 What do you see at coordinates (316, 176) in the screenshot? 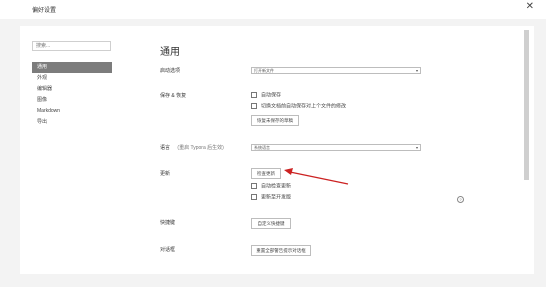
I see `annotation-arrow-icon` at bounding box center [316, 176].